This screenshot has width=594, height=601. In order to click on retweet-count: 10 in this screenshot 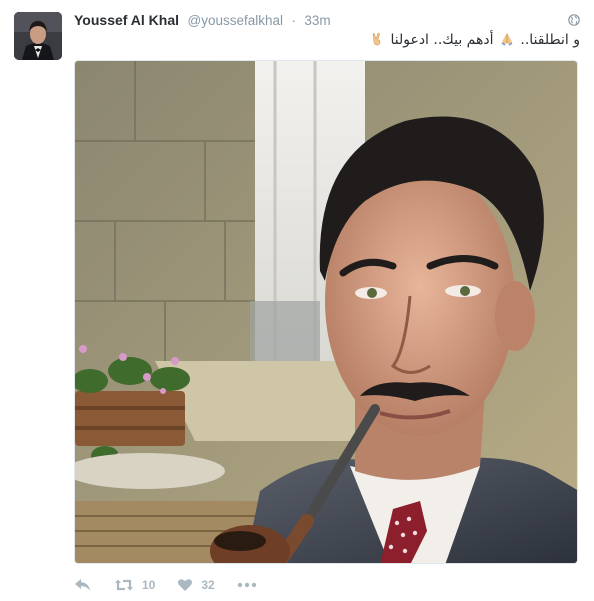, I will do `click(149, 585)`.